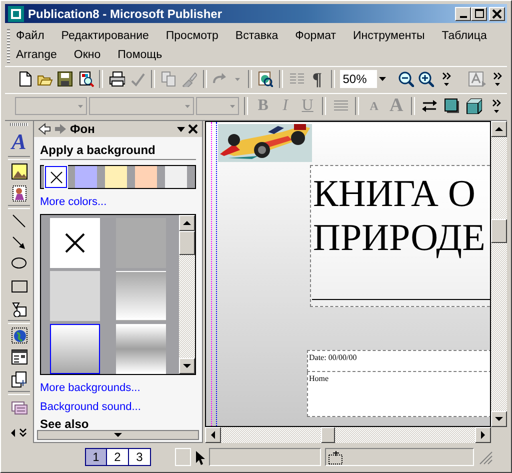  I want to click on object-size-icon, so click(335, 457).